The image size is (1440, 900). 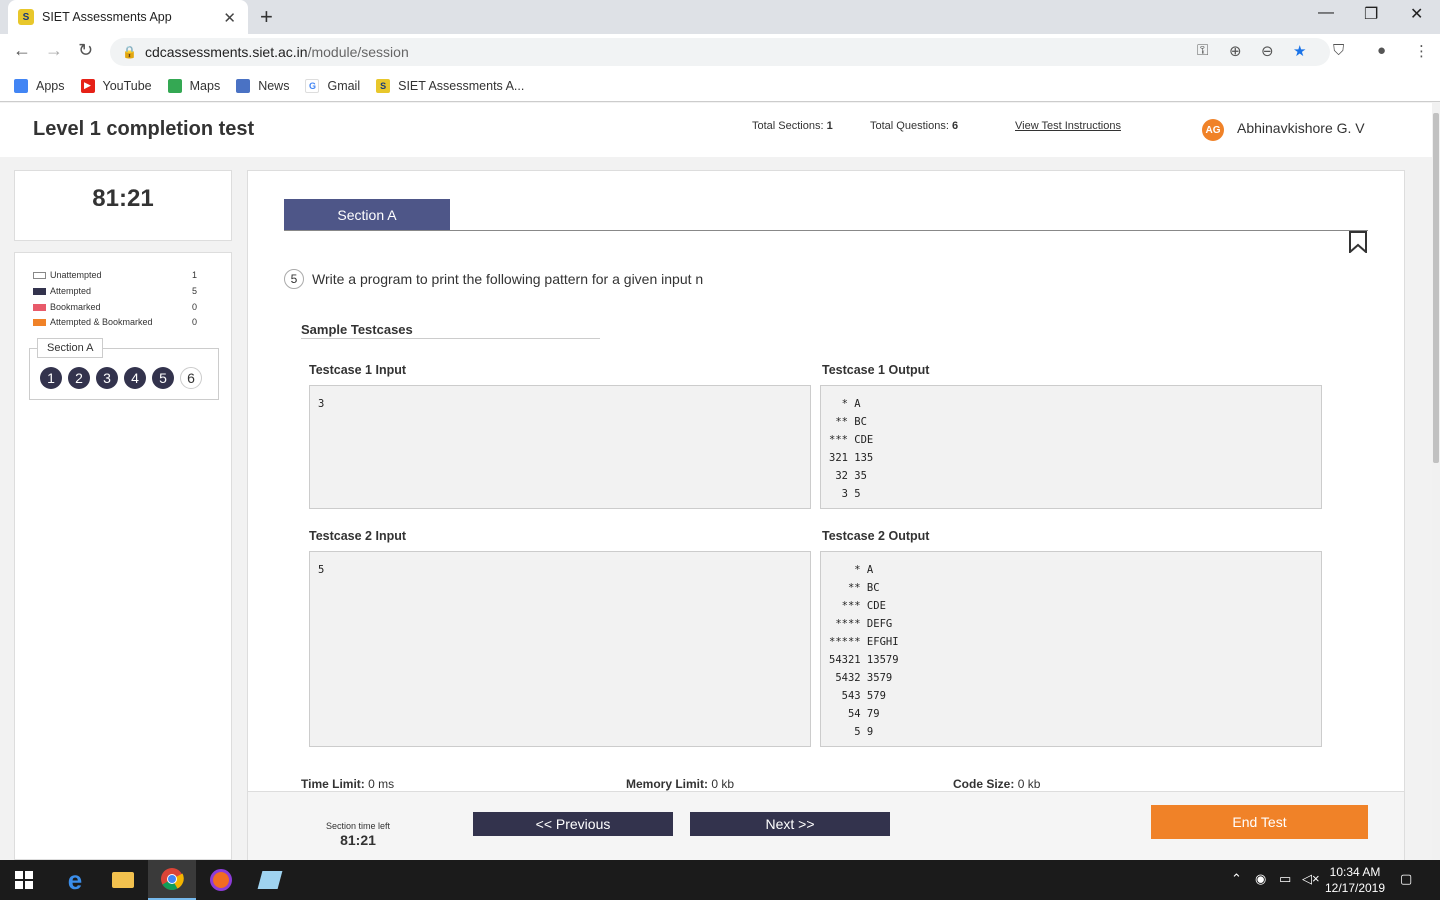 I want to click on chrome-icon, so click(x=172, y=880).